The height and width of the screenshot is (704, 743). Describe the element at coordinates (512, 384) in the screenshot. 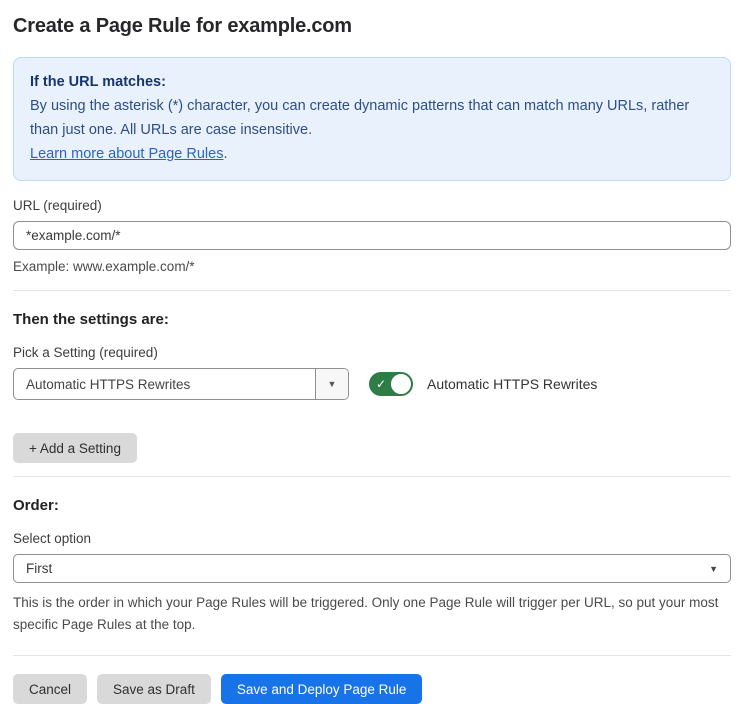

I see `toggle-label: Automatic HTTPS Rewrites` at that location.